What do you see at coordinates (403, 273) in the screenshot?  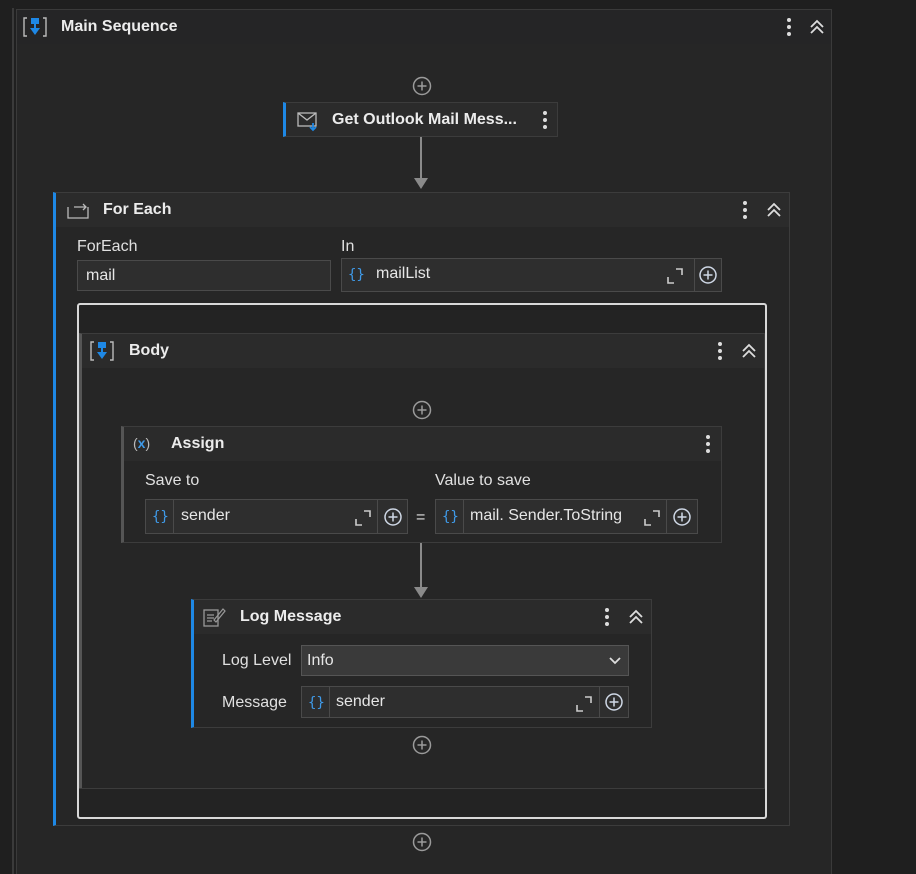 I see `in-collection-value: mailList` at bounding box center [403, 273].